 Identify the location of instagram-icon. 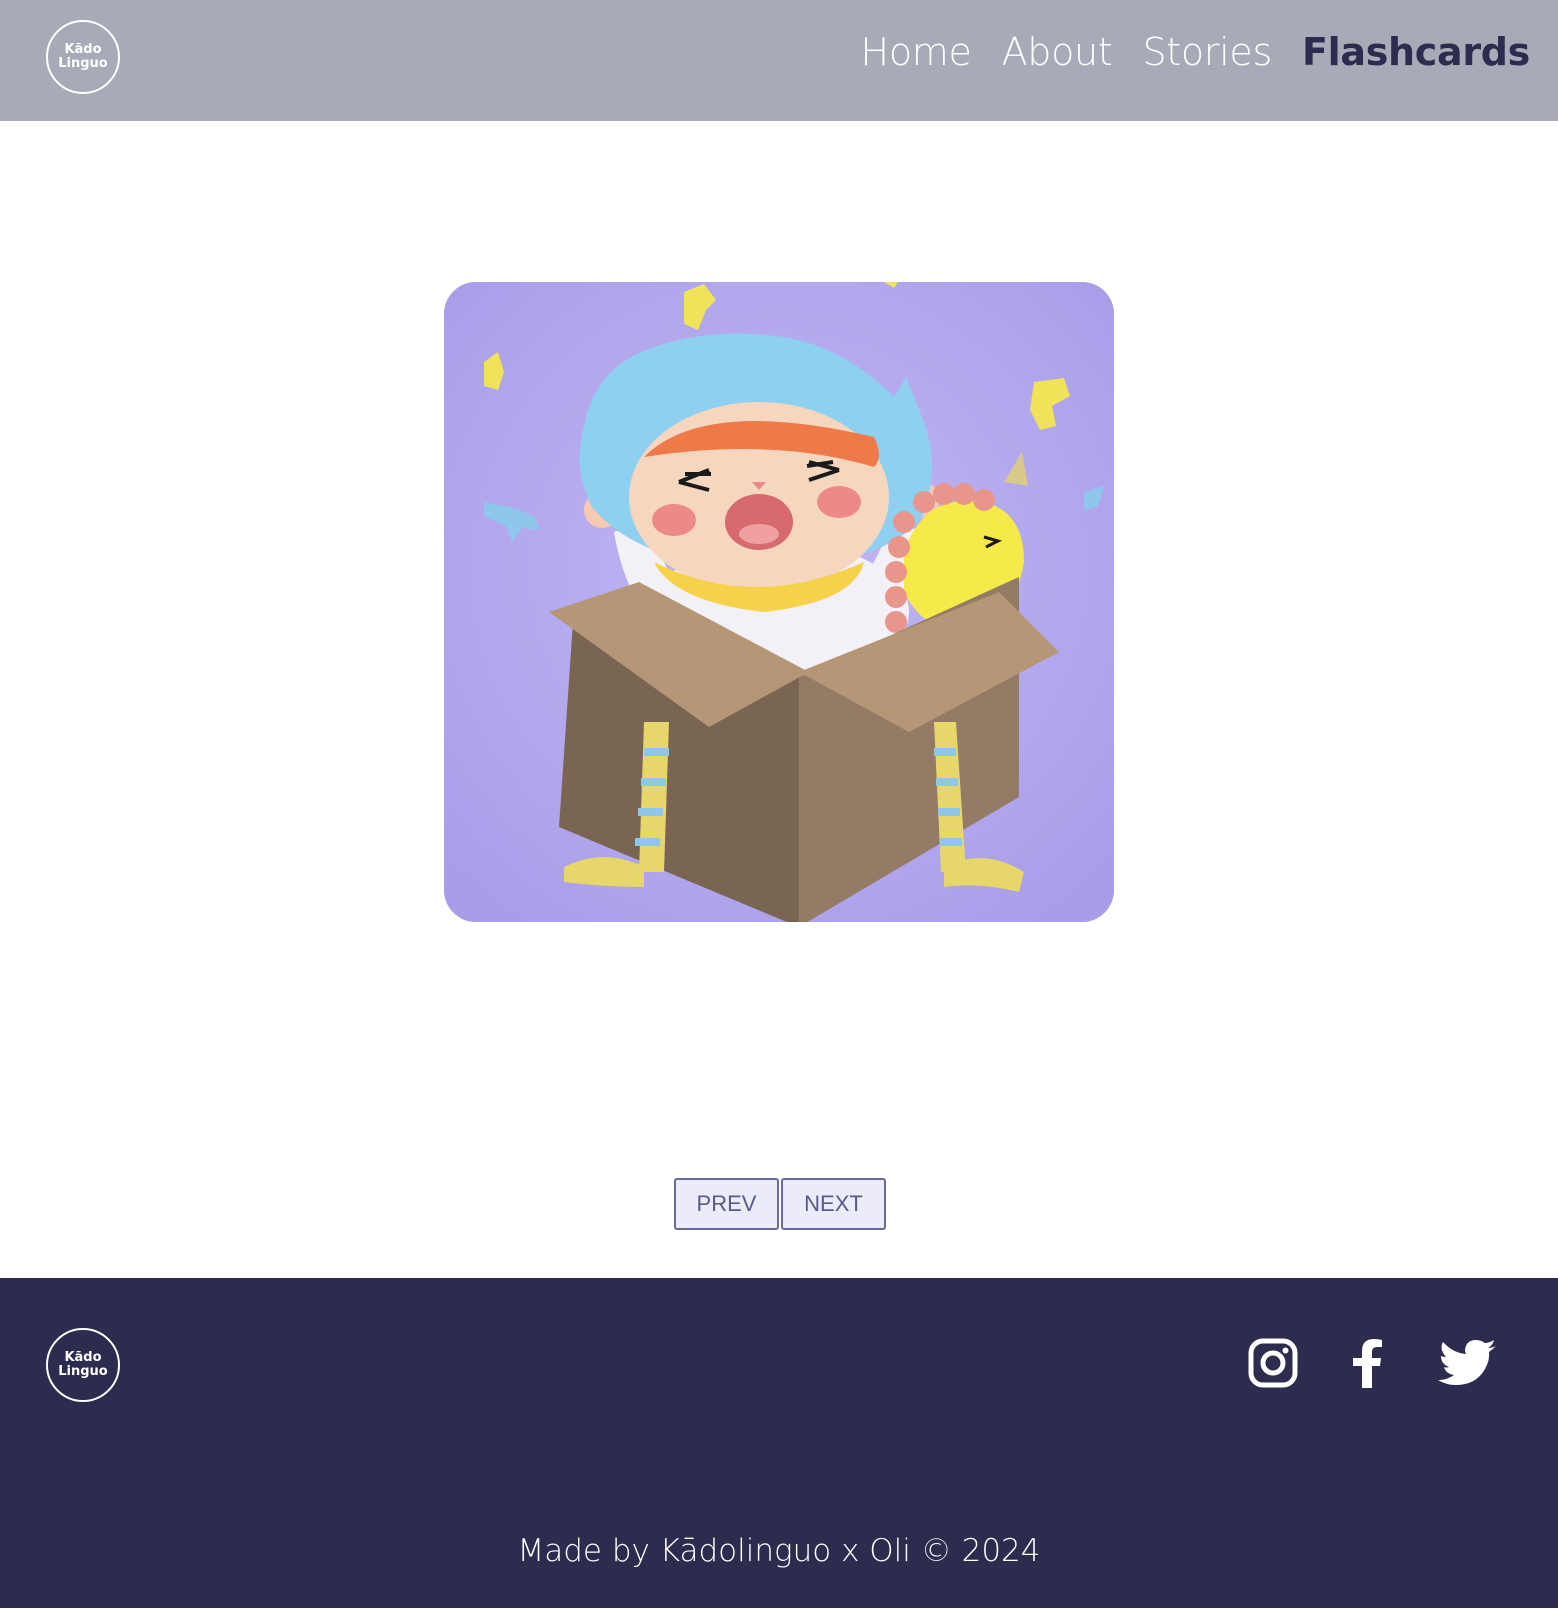
(1273, 1365).